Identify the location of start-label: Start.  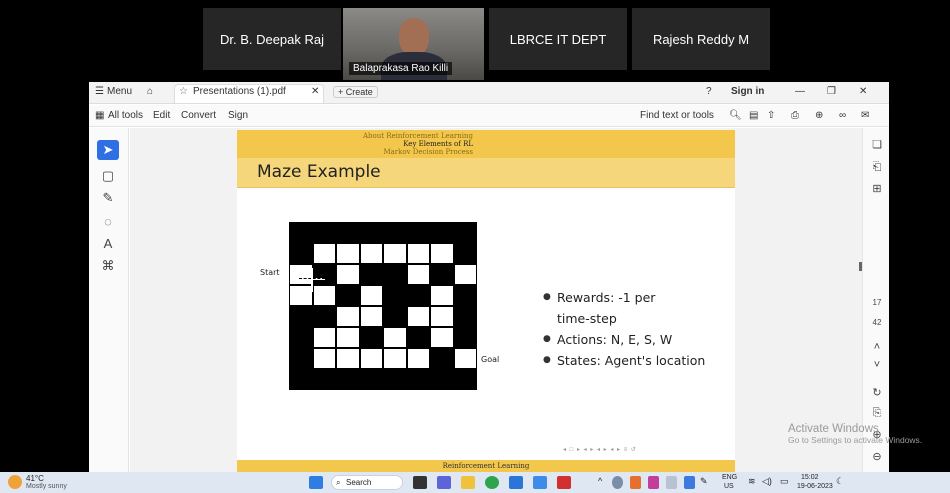
(270, 272).